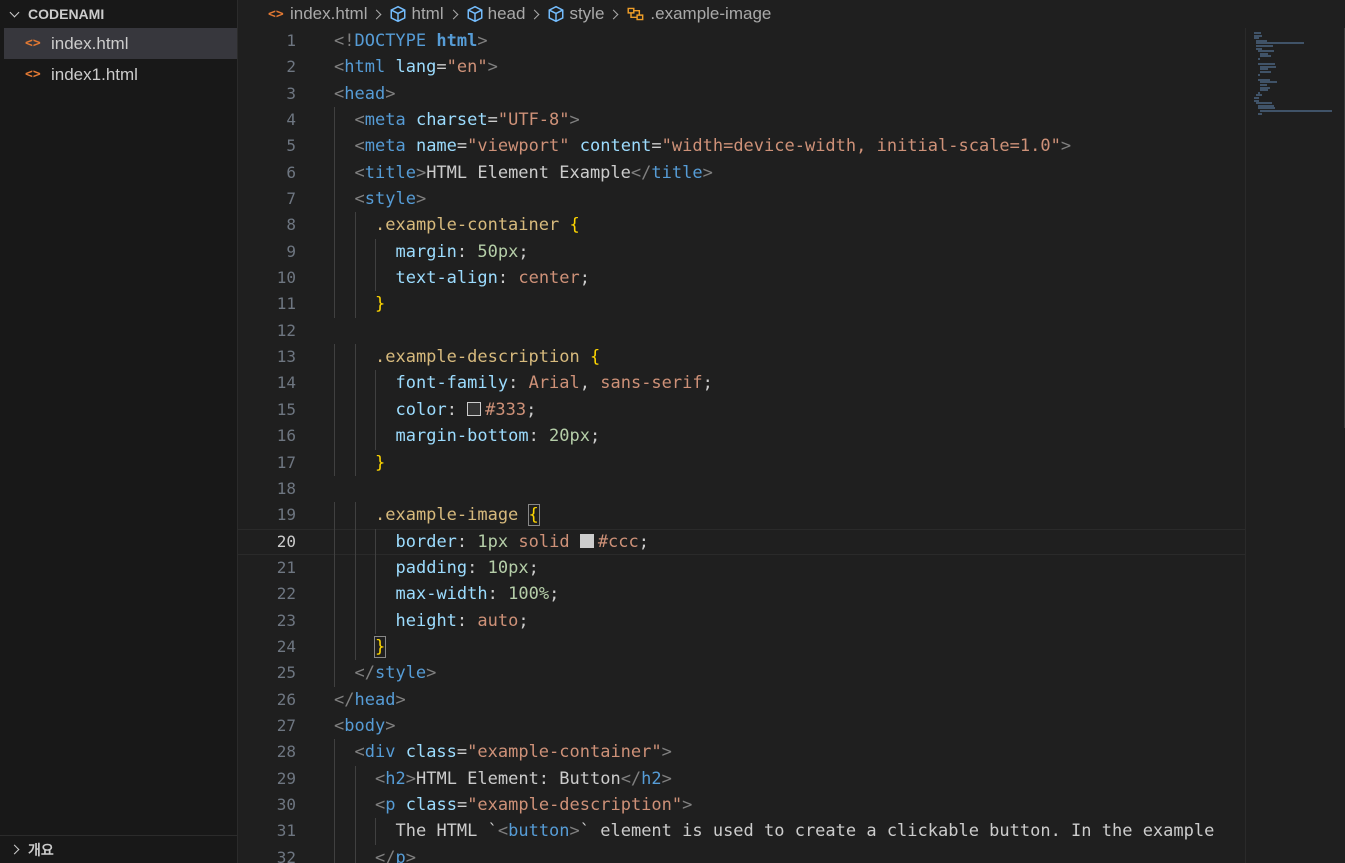 This screenshot has width=1345, height=863. What do you see at coordinates (391, 199) in the screenshot?
I see `code-content: <style>` at bounding box center [391, 199].